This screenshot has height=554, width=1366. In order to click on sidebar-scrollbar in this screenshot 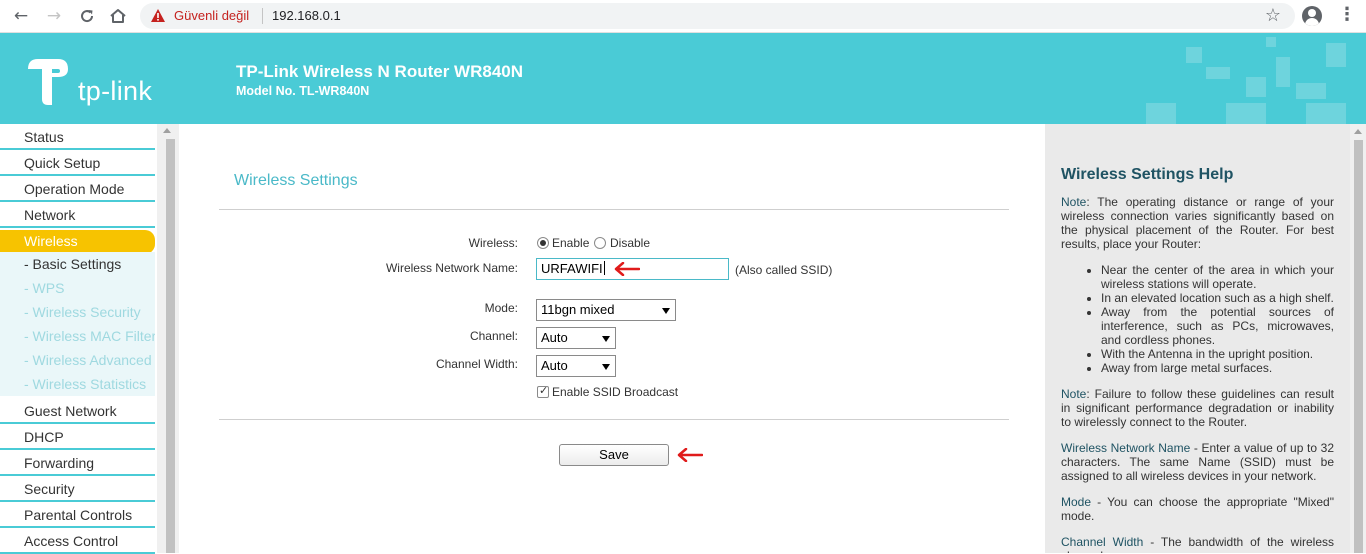, I will do `click(168, 338)`.